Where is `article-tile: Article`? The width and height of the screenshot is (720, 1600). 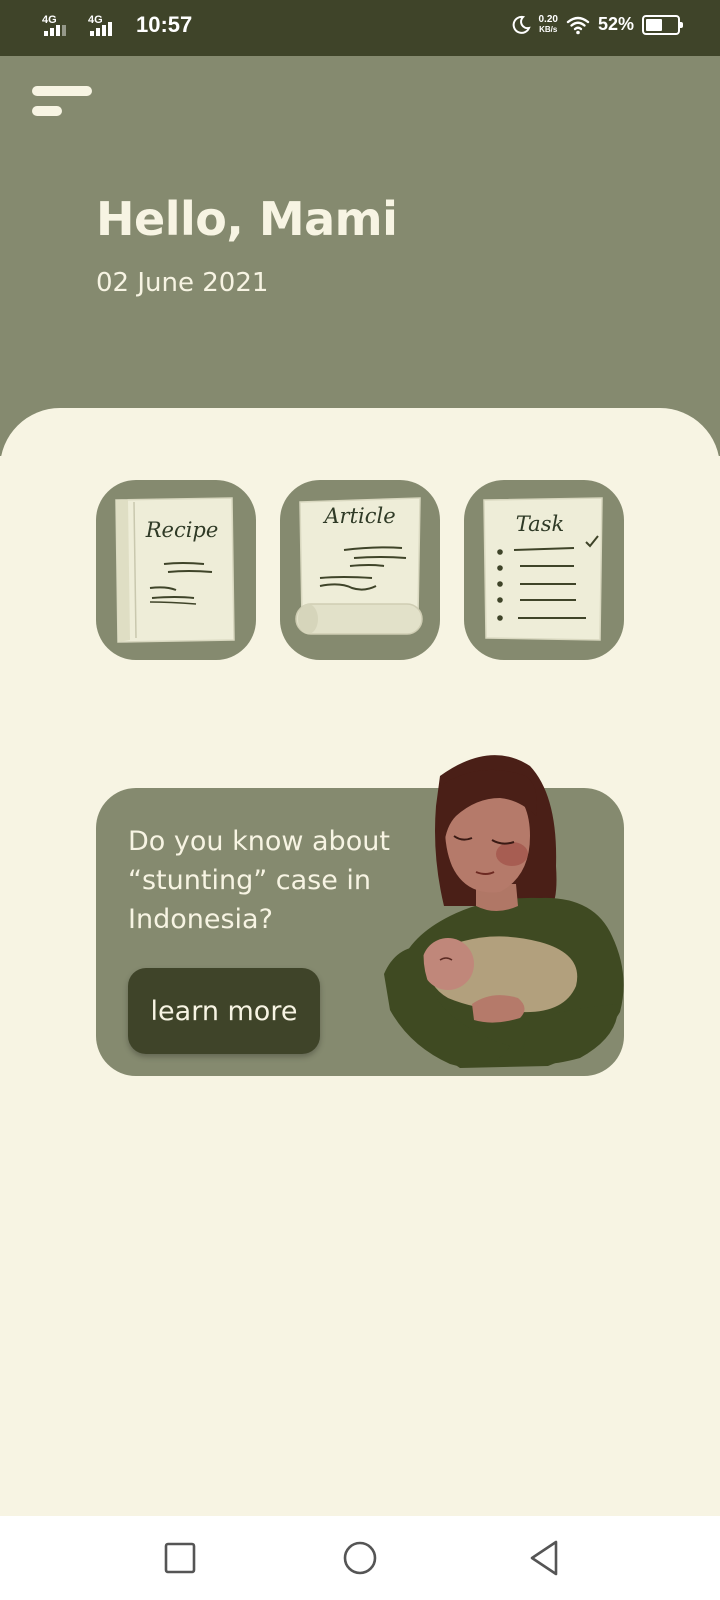 article-tile: Article is located at coordinates (360, 570).